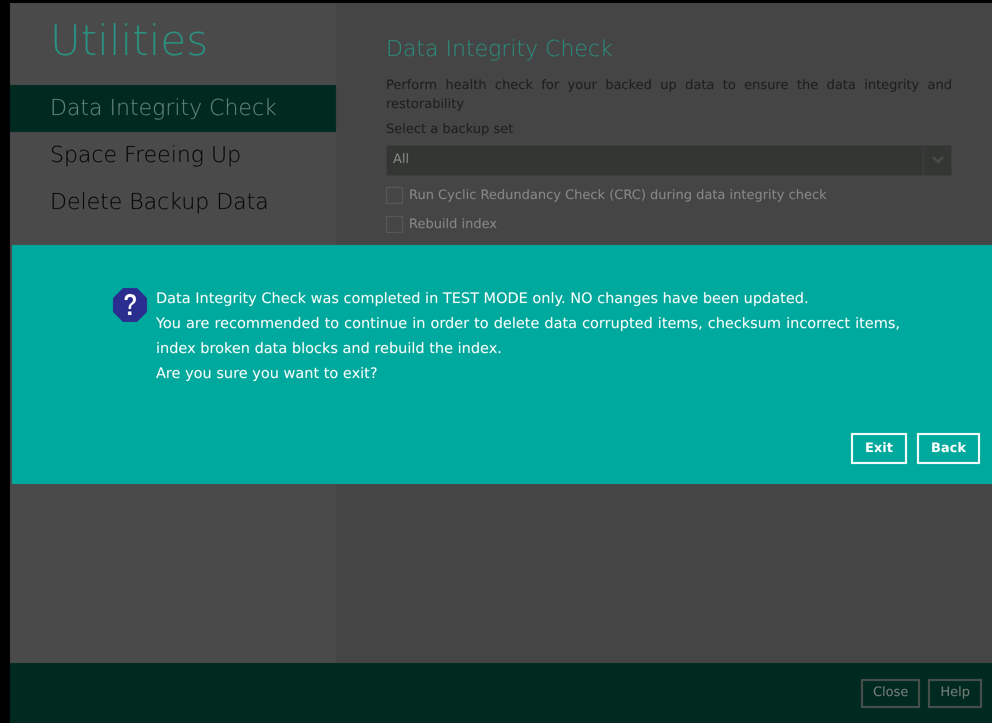 The width and height of the screenshot is (992, 723). What do you see at coordinates (483, 299) in the screenshot?
I see `dialog-message: Data Integrity Check was completed in TEST MODE only. NO changes have been updated.` at bounding box center [483, 299].